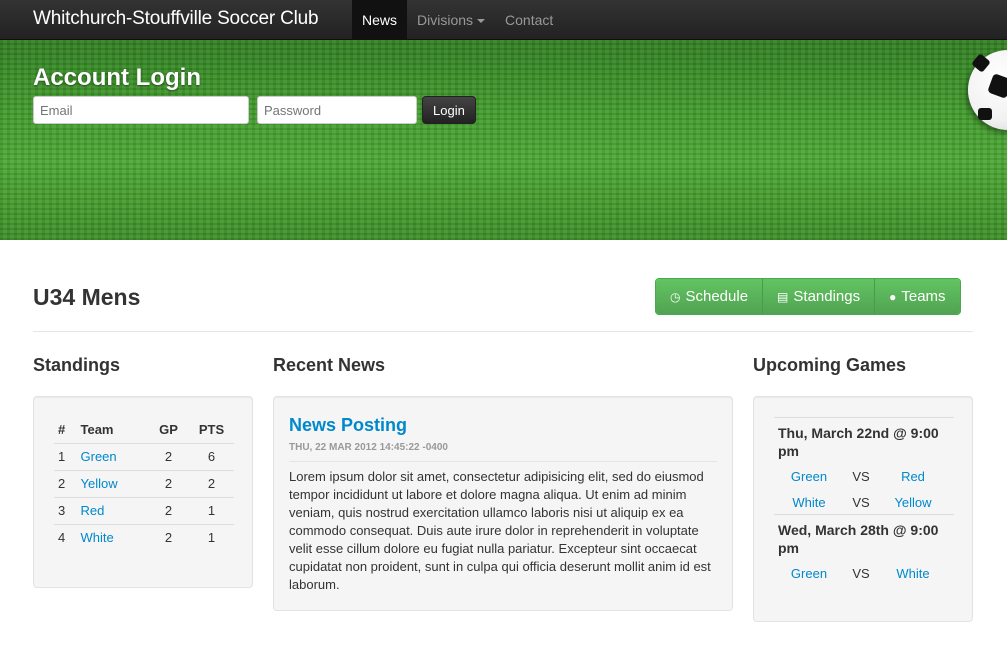 This screenshot has height=652, width=1007. Describe the element at coordinates (809, 503) in the screenshot. I see `home-team-link: White` at that location.